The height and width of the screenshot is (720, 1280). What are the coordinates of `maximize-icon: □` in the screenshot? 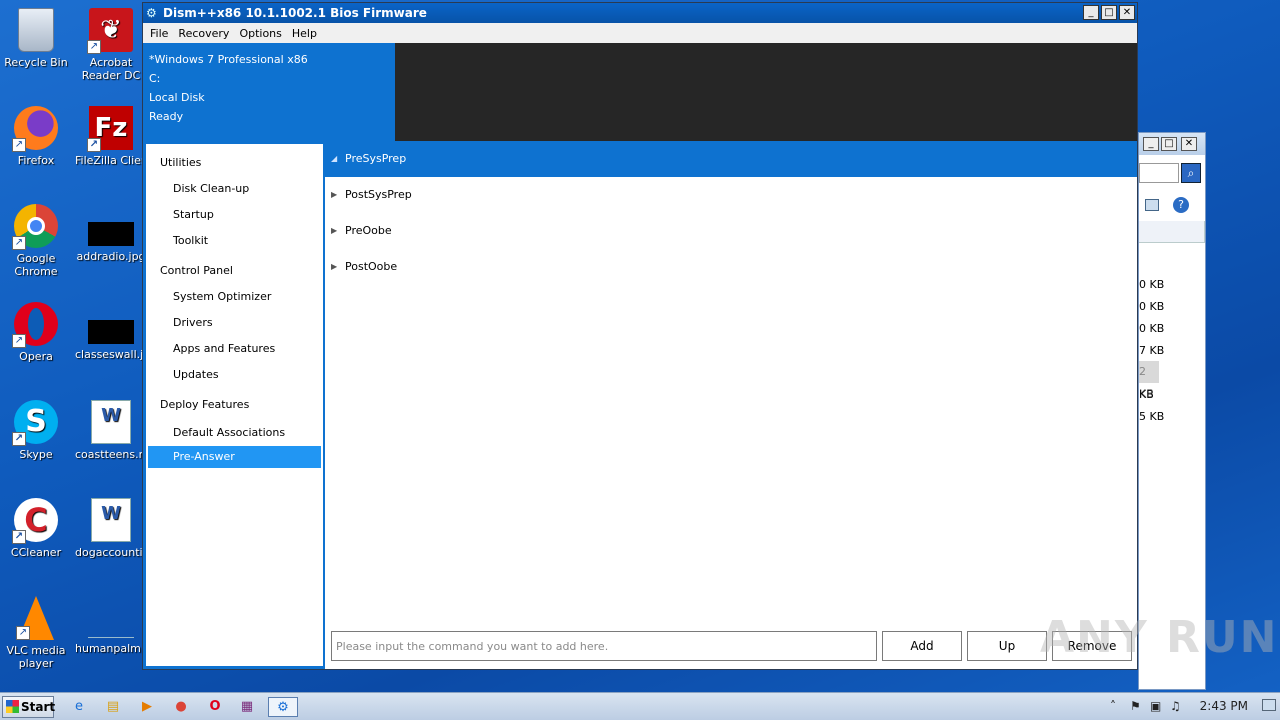 It's located at (1169, 144).